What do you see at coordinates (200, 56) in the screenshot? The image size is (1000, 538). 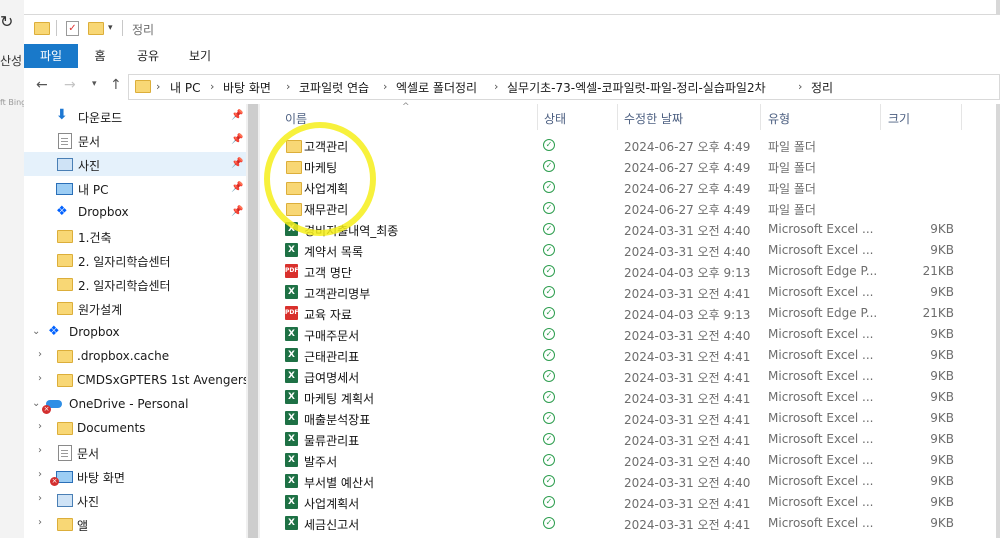 I see `tab-view: 보기` at bounding box center [200, 56].